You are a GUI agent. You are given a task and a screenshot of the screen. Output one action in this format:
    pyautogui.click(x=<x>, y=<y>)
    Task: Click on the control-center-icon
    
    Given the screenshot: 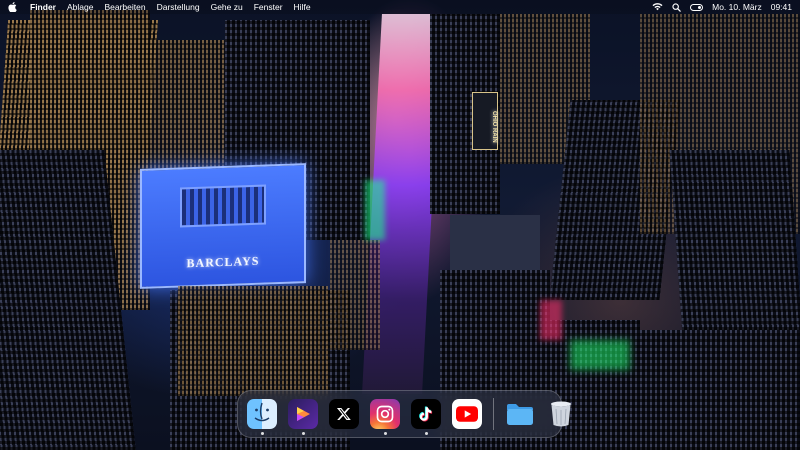 What is the action you would take?
    pyautogui.click(x=697, y=7)
    